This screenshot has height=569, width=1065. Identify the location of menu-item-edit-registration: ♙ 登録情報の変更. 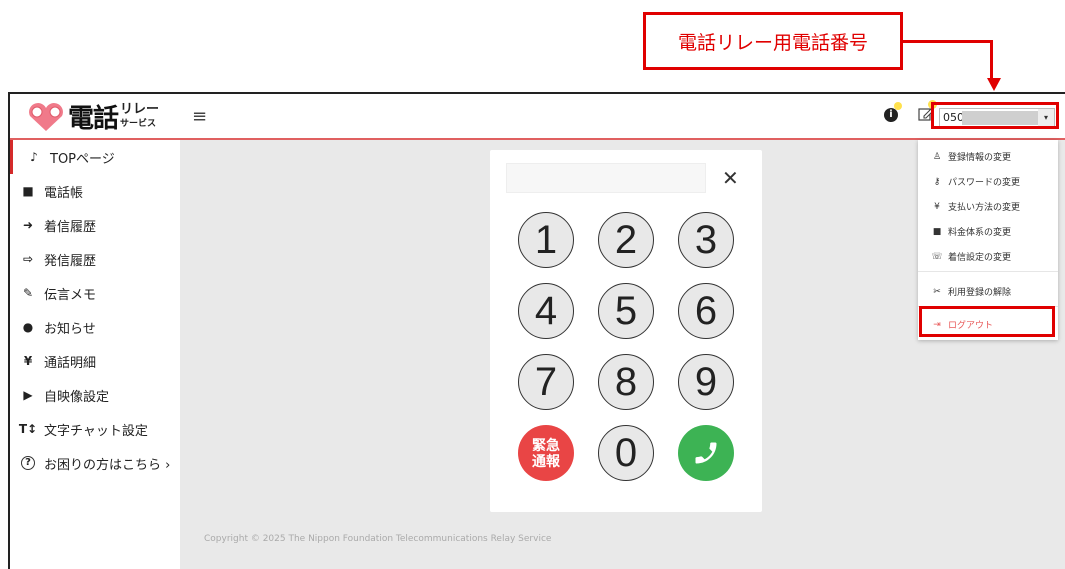
(971, 157).